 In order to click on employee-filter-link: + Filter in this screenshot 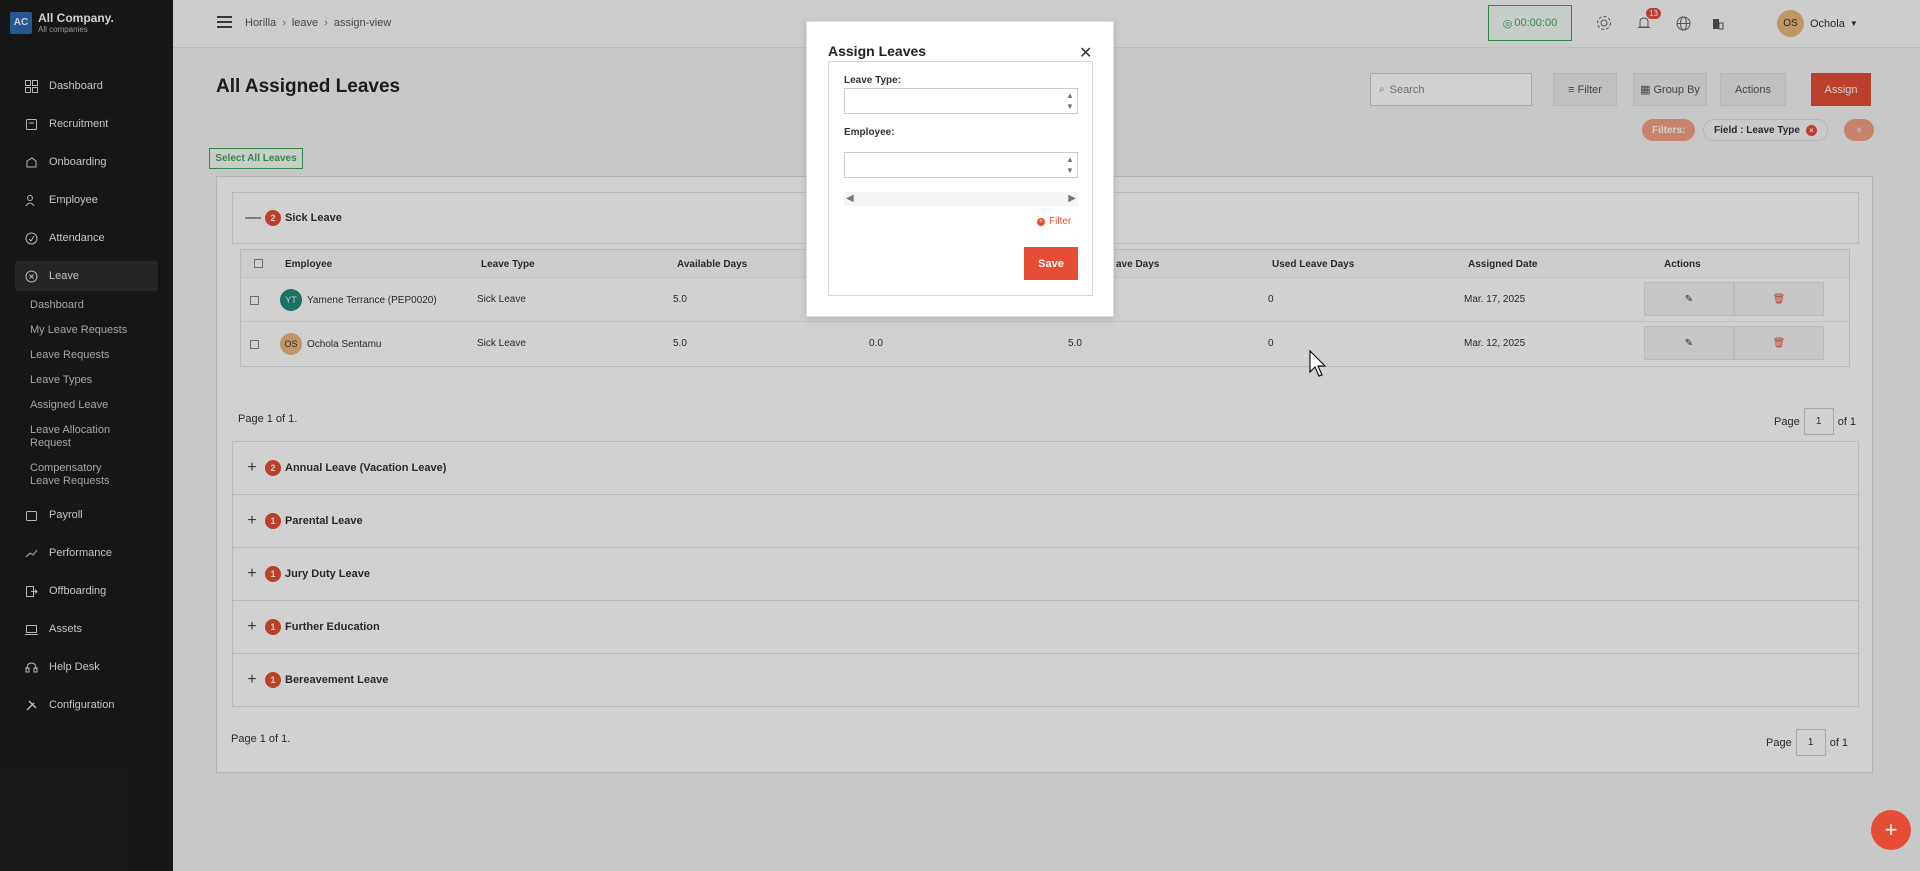, I will do `click(1054, 221)`.